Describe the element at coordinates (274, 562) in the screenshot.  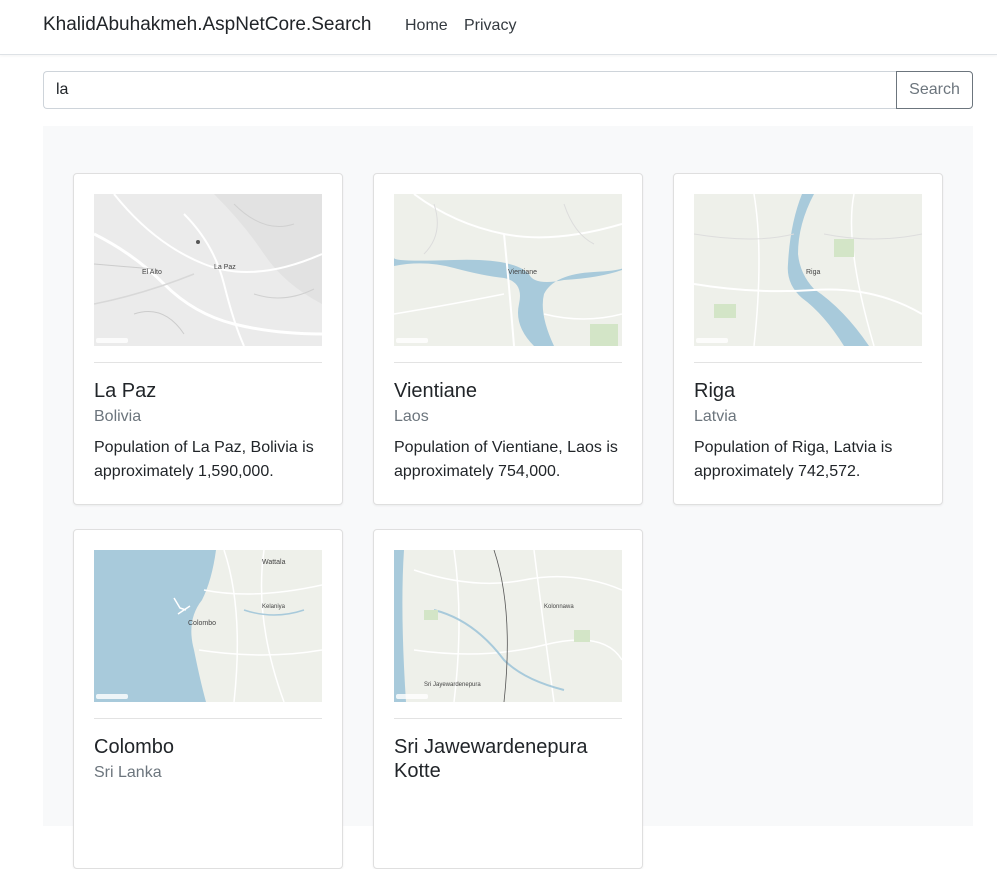
I see `map-label: Wattala` at that location.